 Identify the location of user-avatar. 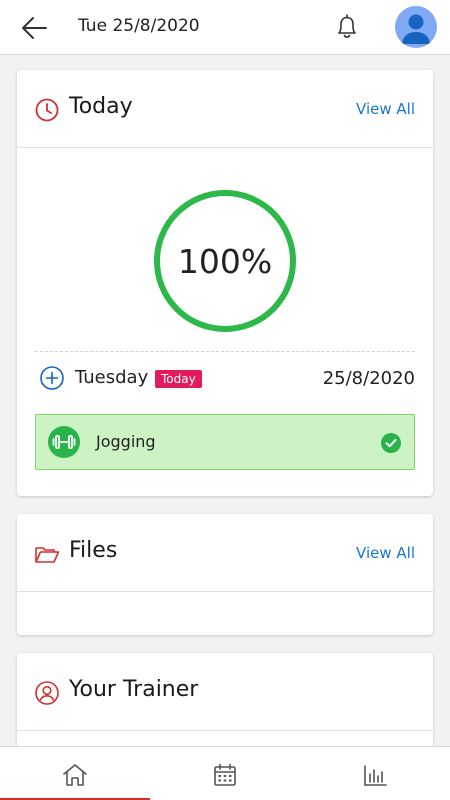
(416, 27).